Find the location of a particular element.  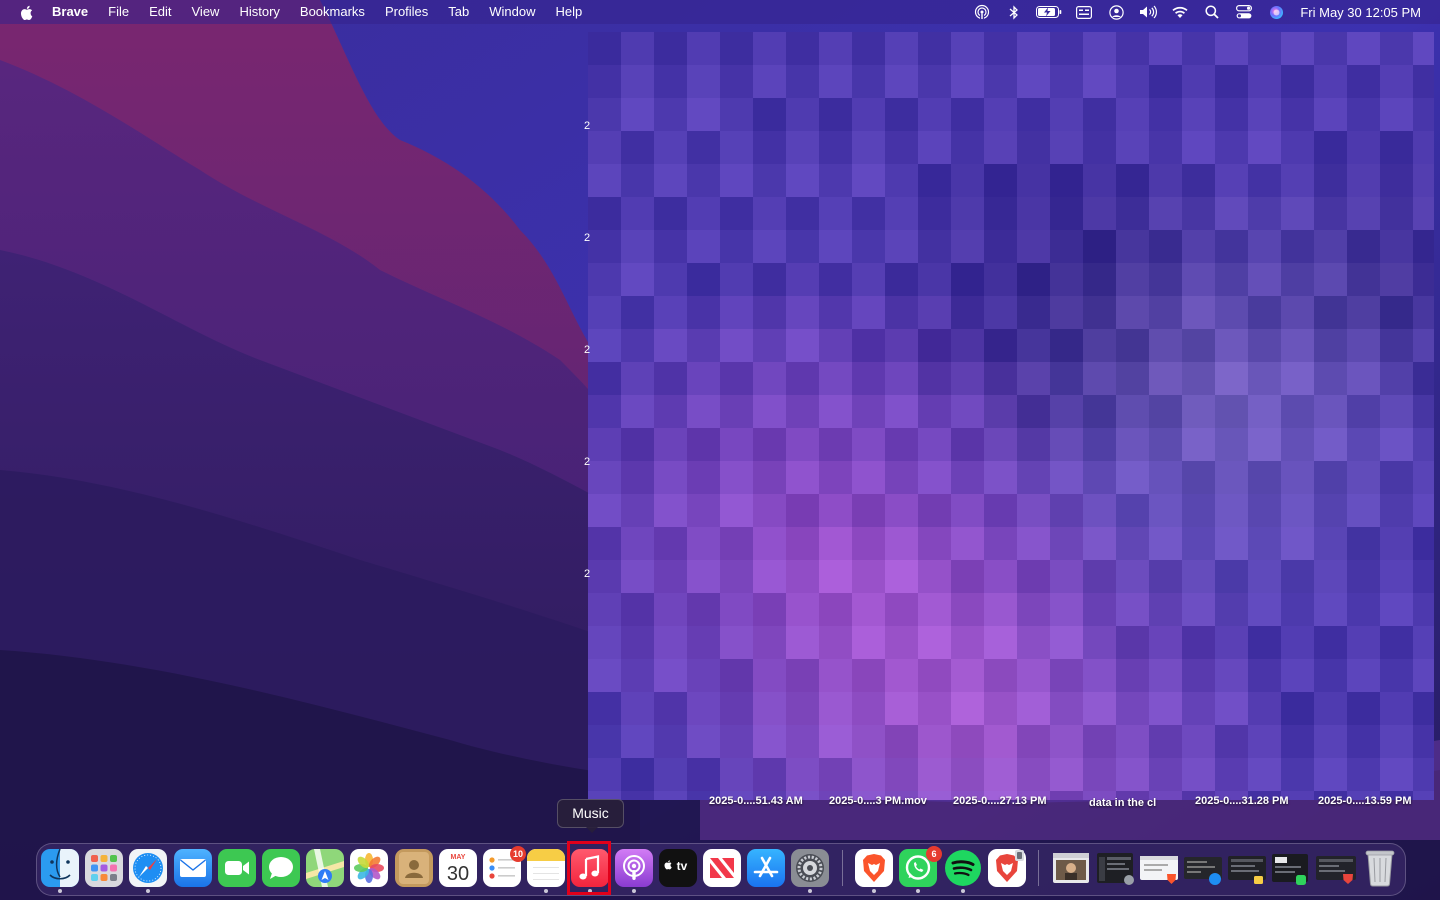

dock-app-system-settings is located at coordinates (810, 868).